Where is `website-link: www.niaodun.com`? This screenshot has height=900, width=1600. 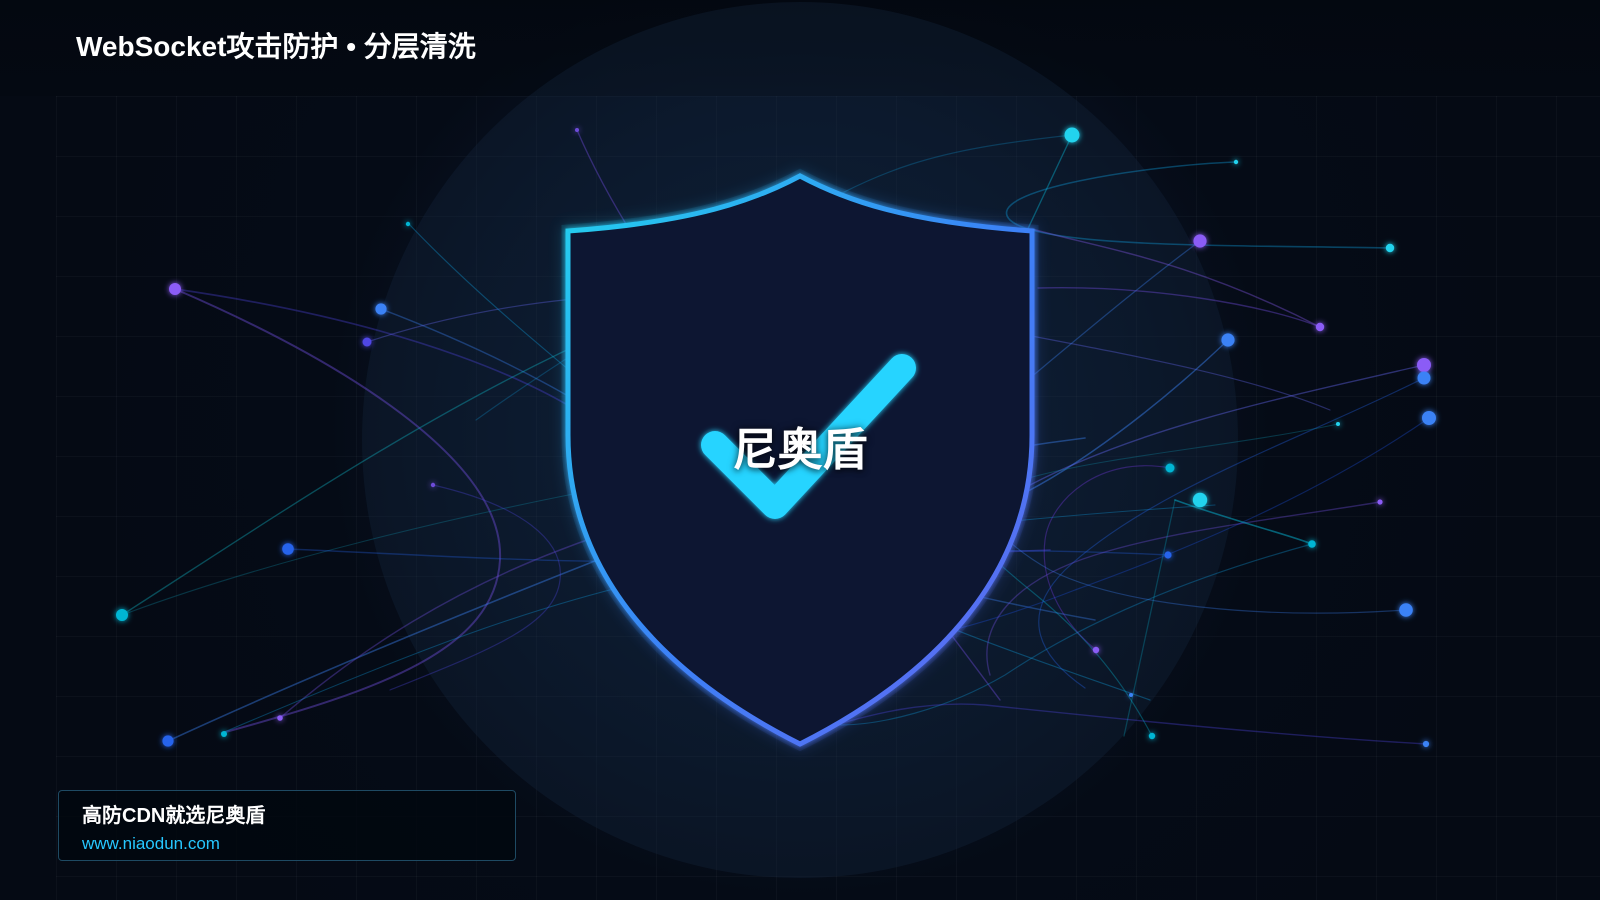
website-link: www.niaodun.com is located at coordinates (151, 844).